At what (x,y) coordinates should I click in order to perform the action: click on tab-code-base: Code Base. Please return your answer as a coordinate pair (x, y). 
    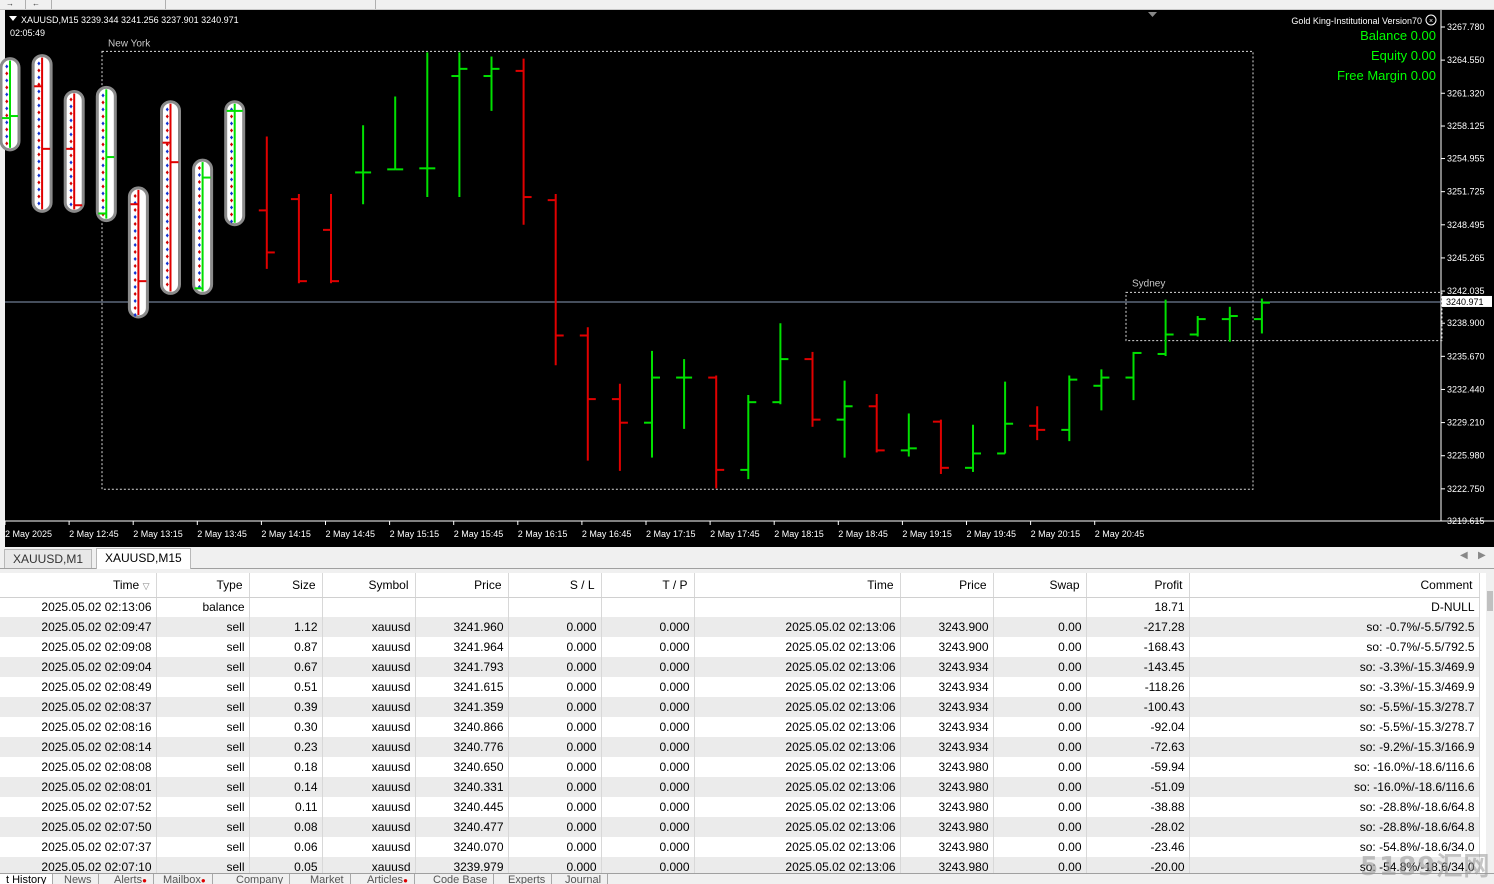
    Looking at the image, I should click on (461, 879).